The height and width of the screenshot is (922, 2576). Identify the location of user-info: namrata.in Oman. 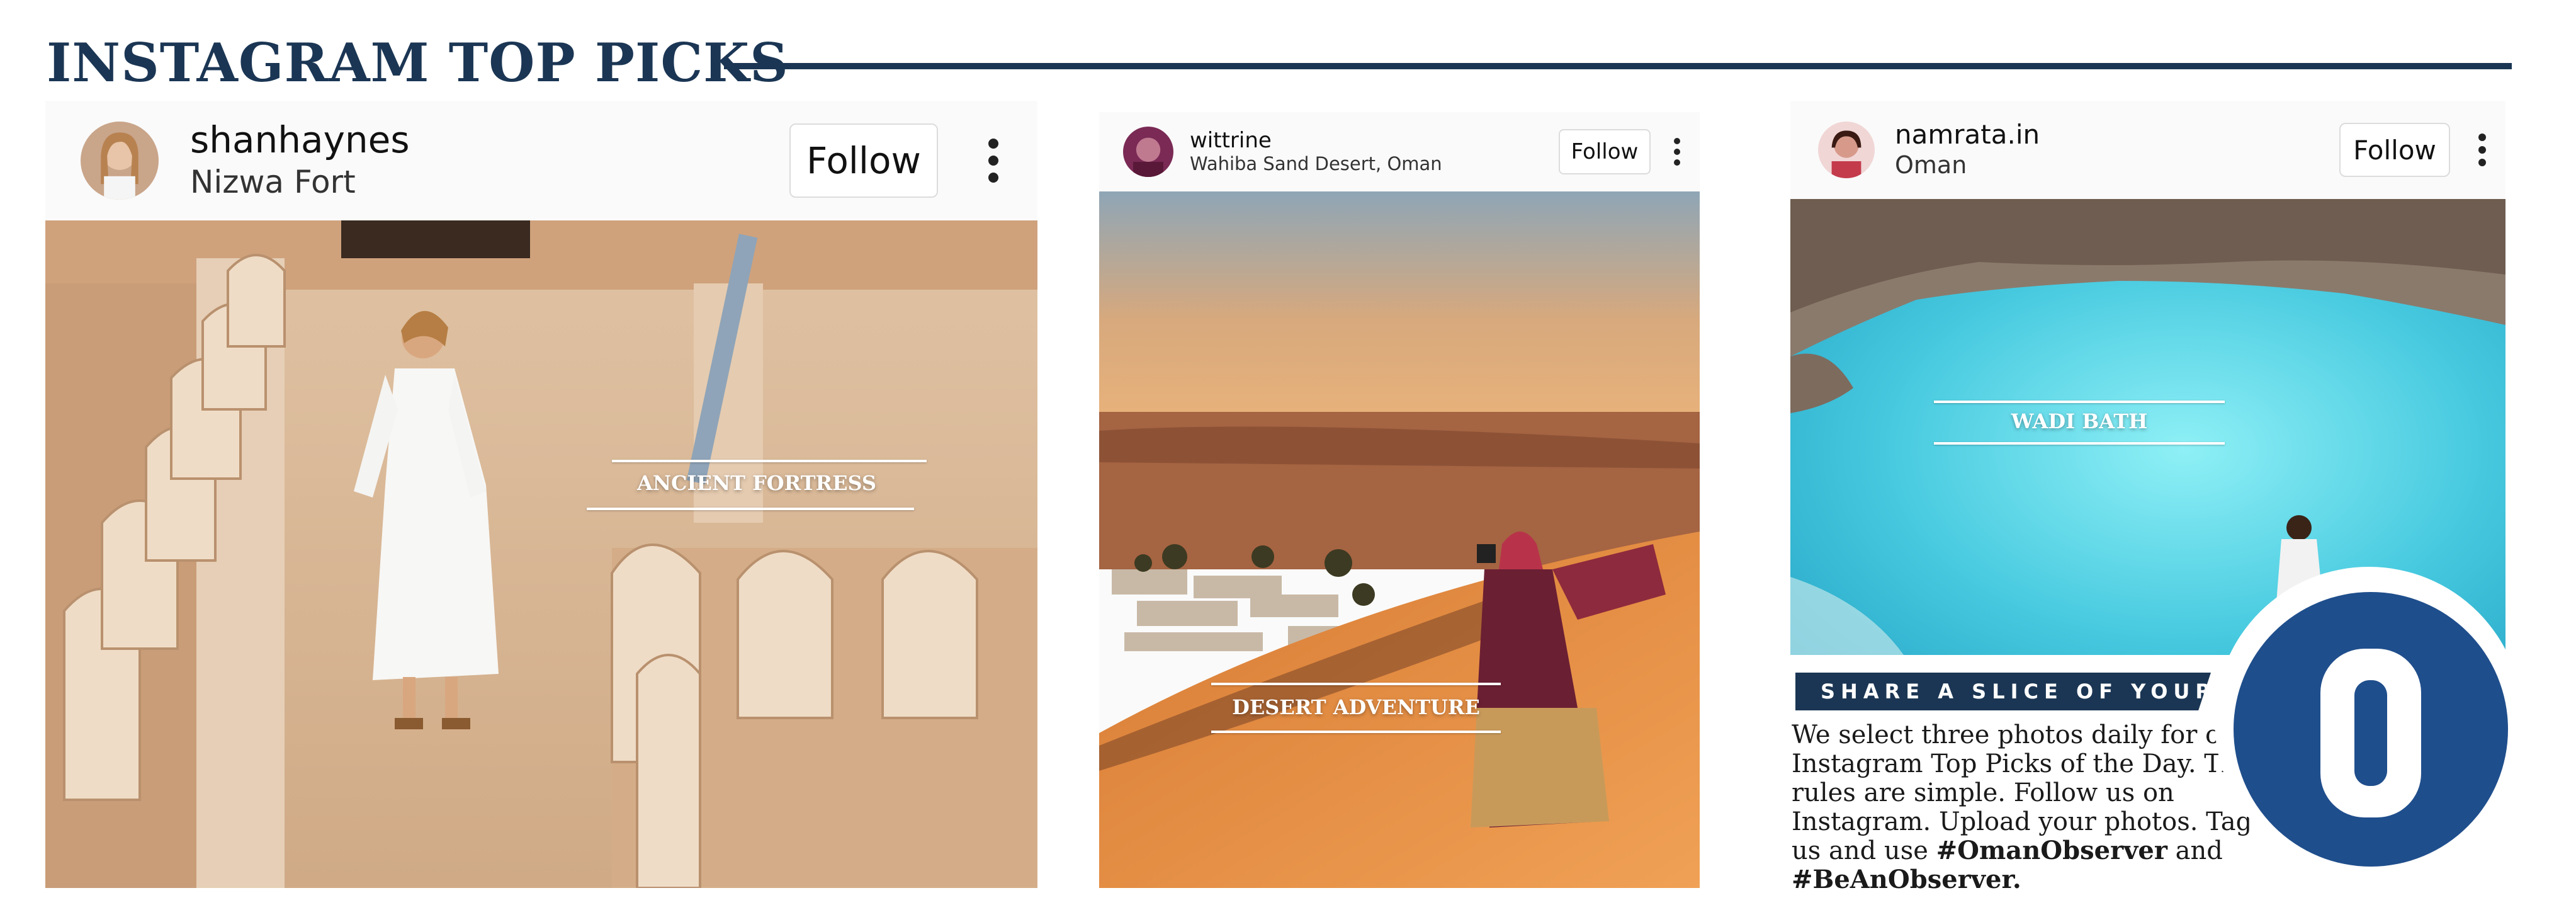
(2117, 149).